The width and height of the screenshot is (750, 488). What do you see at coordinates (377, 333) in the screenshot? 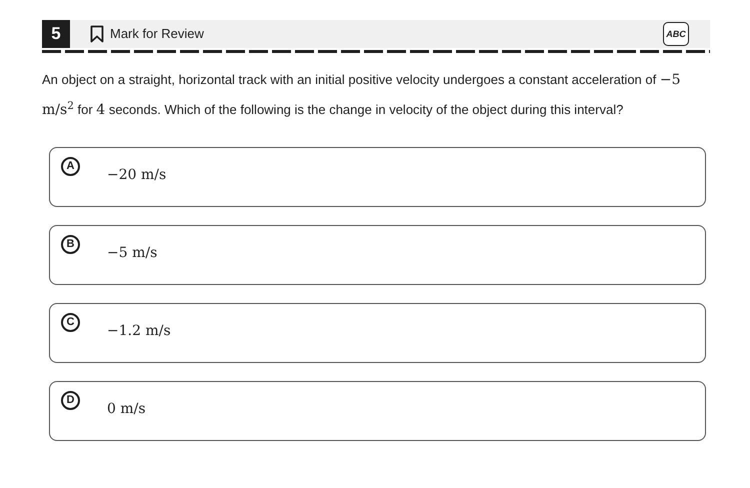
I see `answer-option: C −1.2 m/s` at bounding box center [377, 333].